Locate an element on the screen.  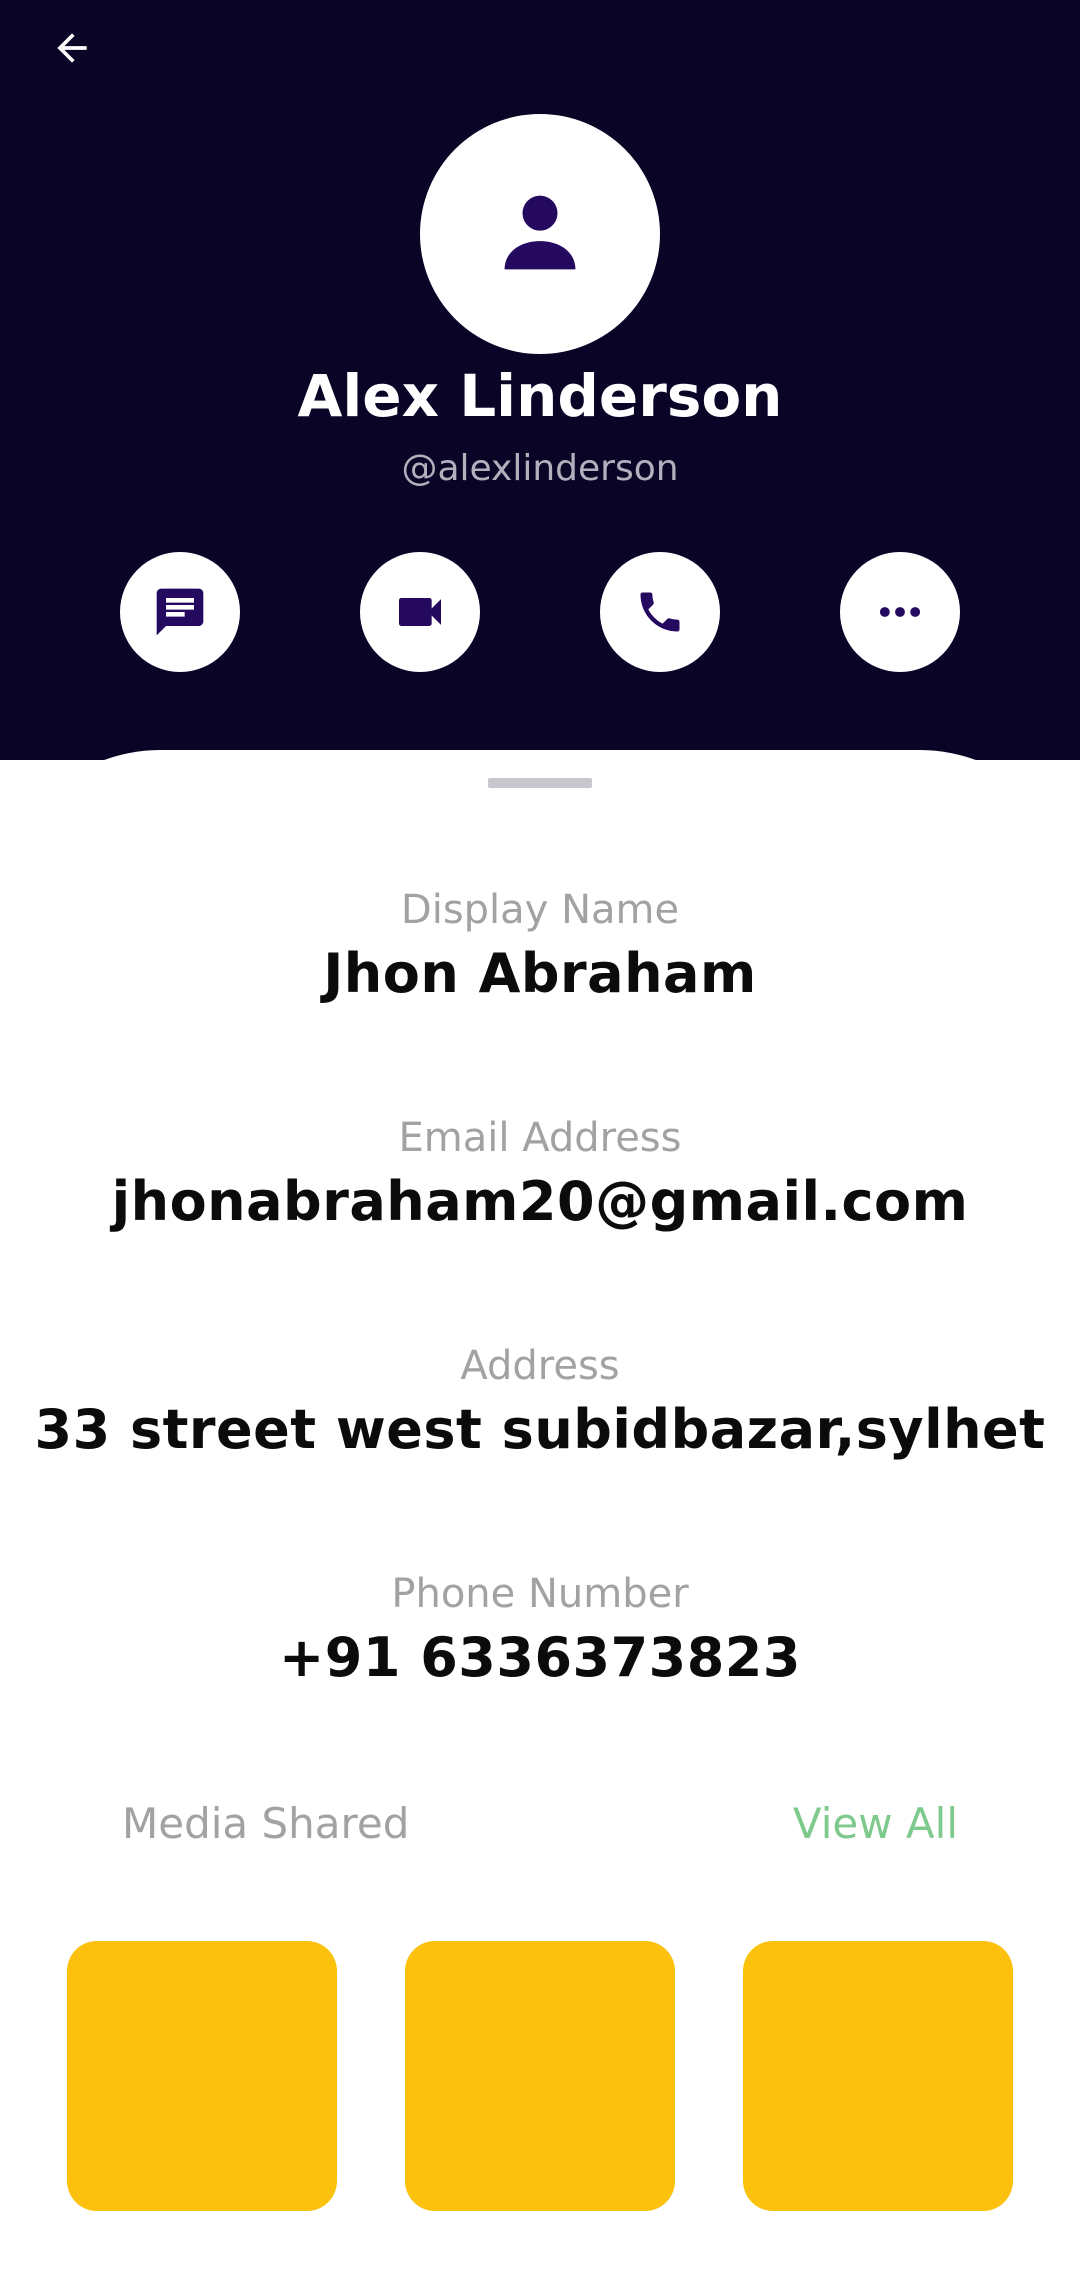
more-button is located at coordinates (900, 612).